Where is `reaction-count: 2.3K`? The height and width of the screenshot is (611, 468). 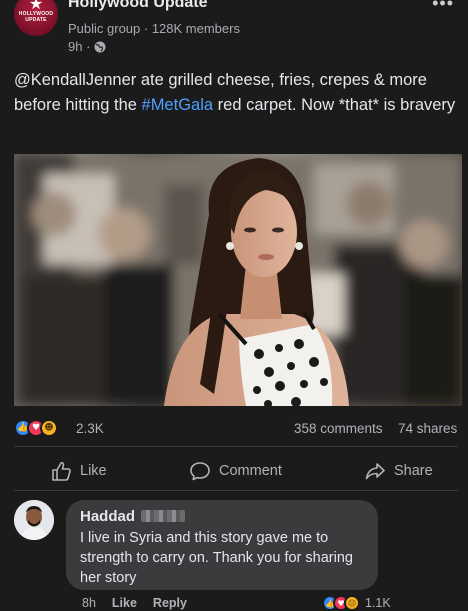
reaction-count: 2.3K is located at coordinates (90, 428).